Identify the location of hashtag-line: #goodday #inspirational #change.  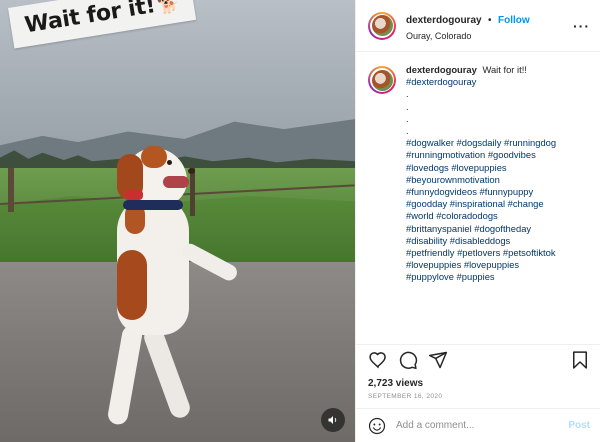
(481, 204).